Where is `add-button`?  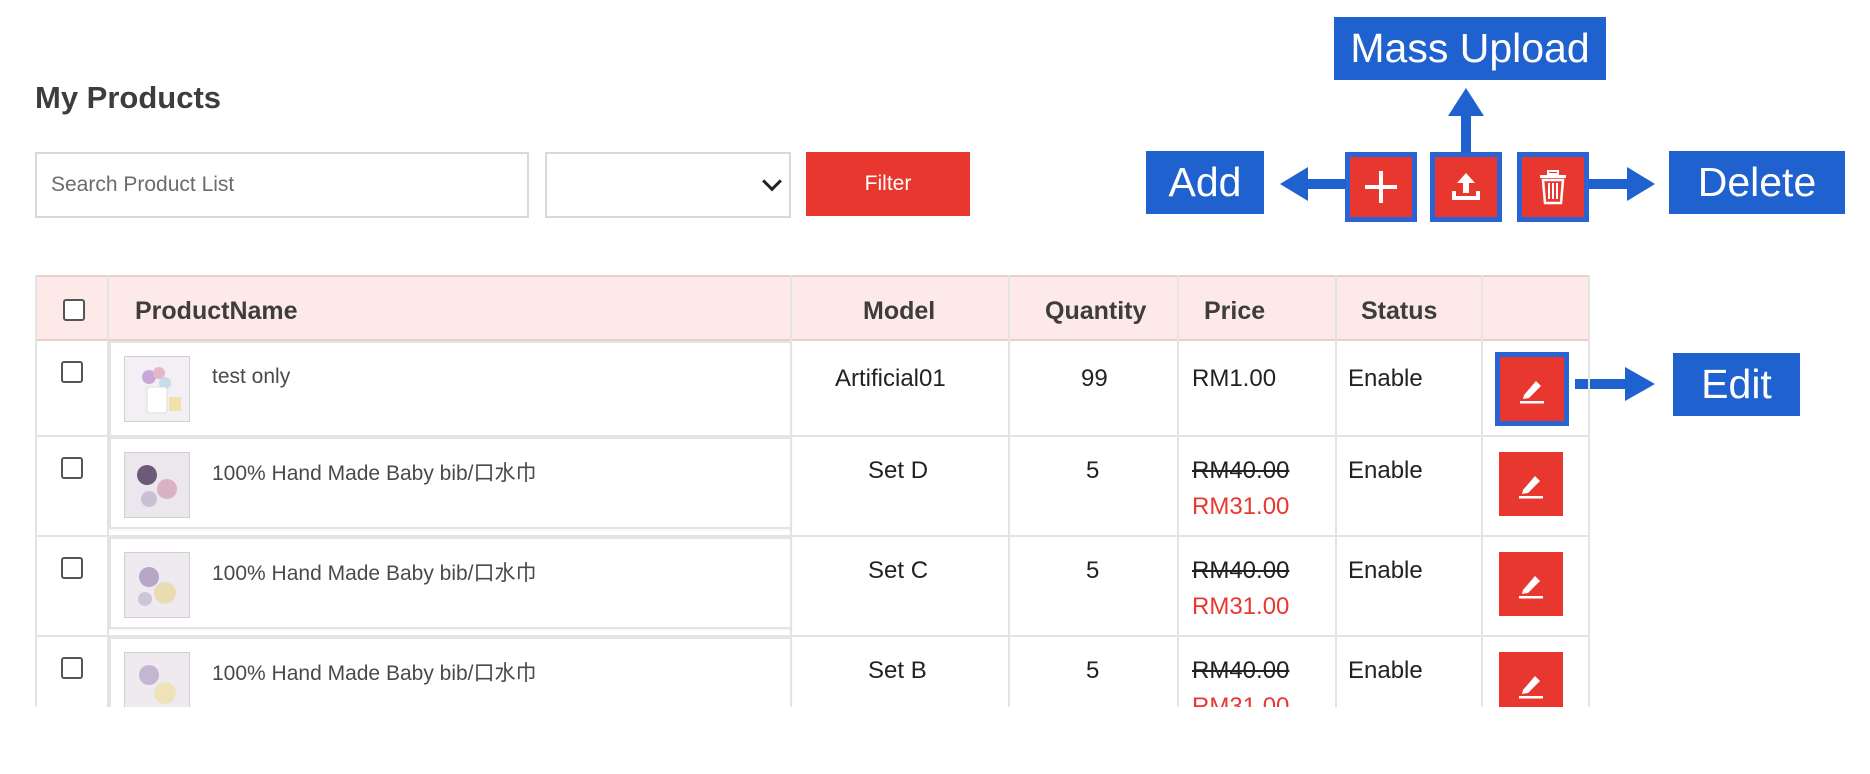 add-button is located at coordinates (1381, 187).